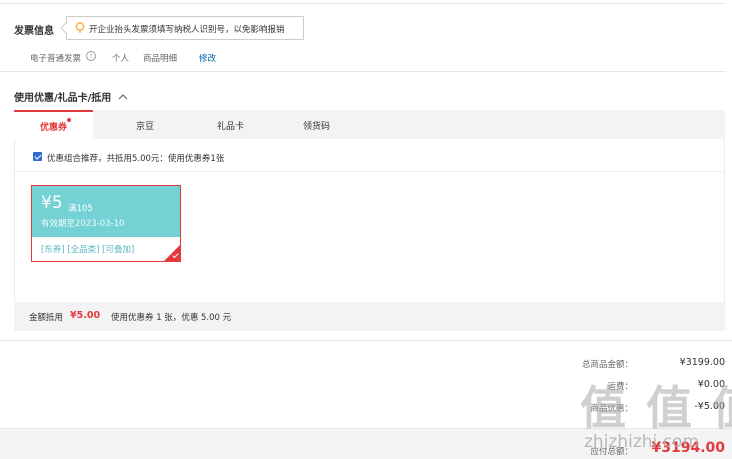 The image size is (732, 459). What do you see at coordinates (702, 362) in the screenshot?
I see `items-total-value: ¥3199.00` at bounding box center [702, 362].